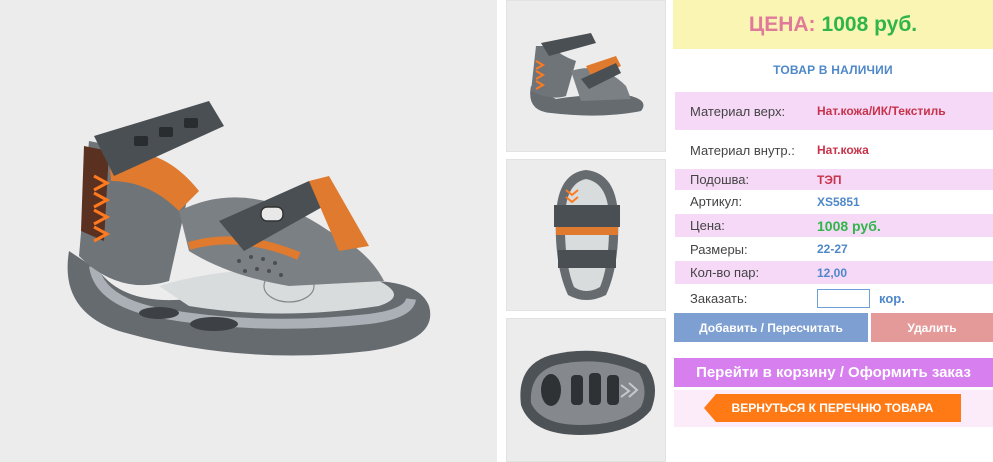 Image resolution: width=993 pixels, height=462 pixels. Describe the element at coordinates (829, 179) in the screenshot. I see `spec-value: ТЭП` at that location.